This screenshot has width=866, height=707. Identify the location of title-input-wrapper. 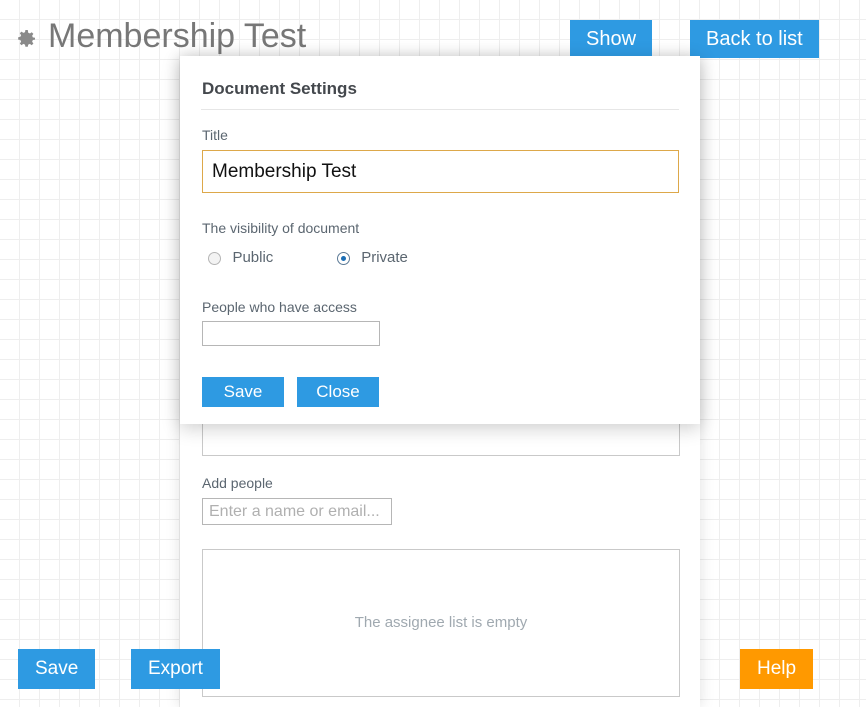
(440, 171).